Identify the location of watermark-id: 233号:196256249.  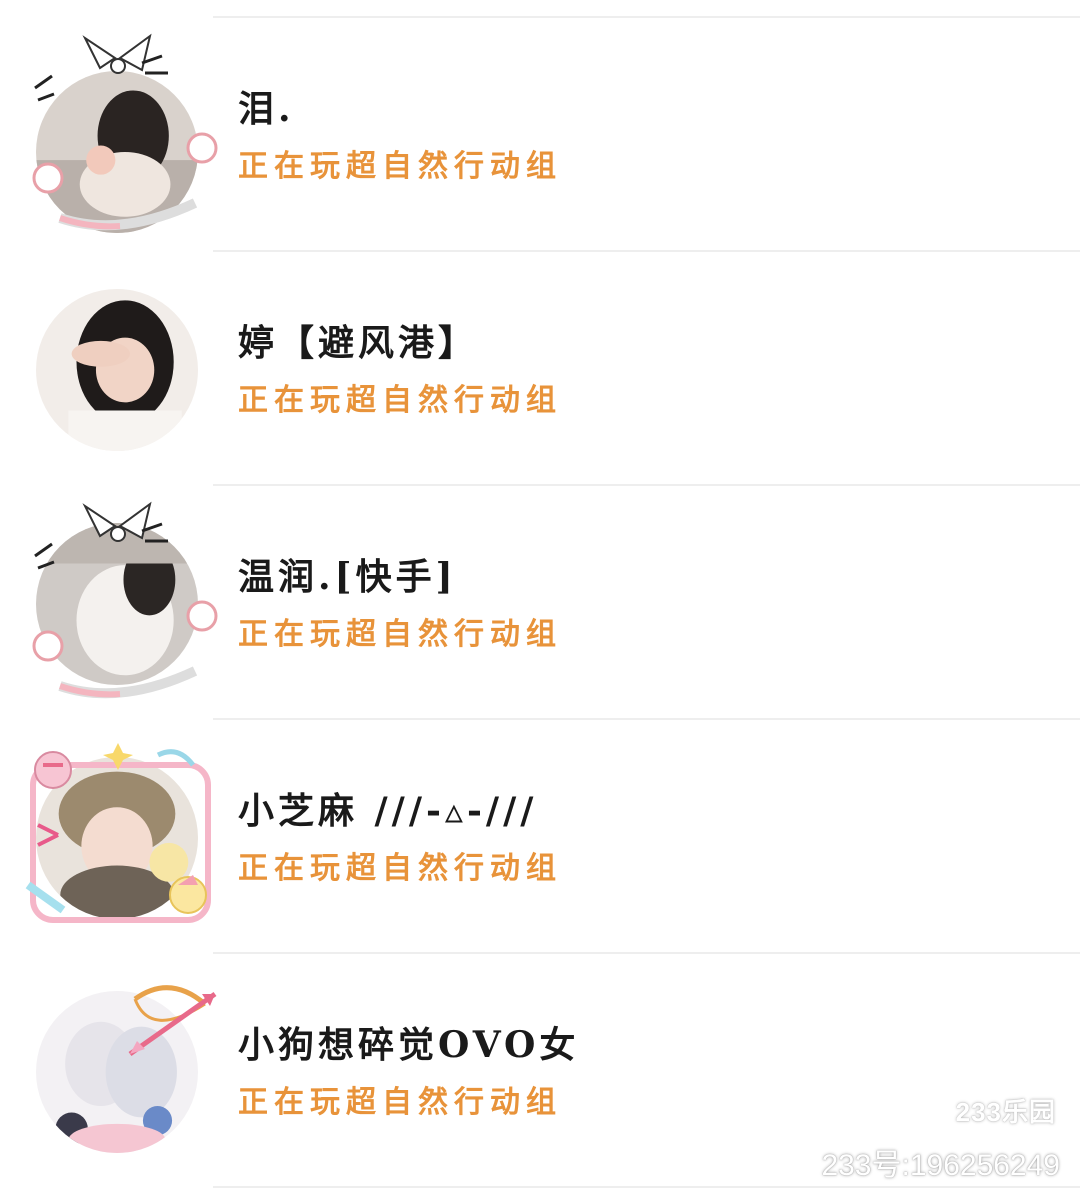
(940, 1165).